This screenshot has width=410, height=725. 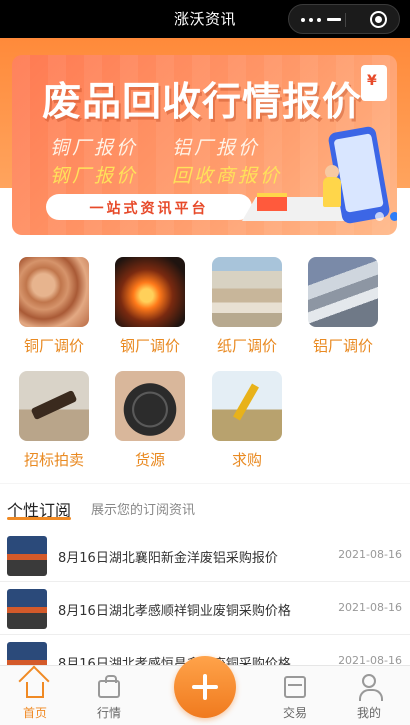 I want to click on more-icon, so click(x=313, y=20).